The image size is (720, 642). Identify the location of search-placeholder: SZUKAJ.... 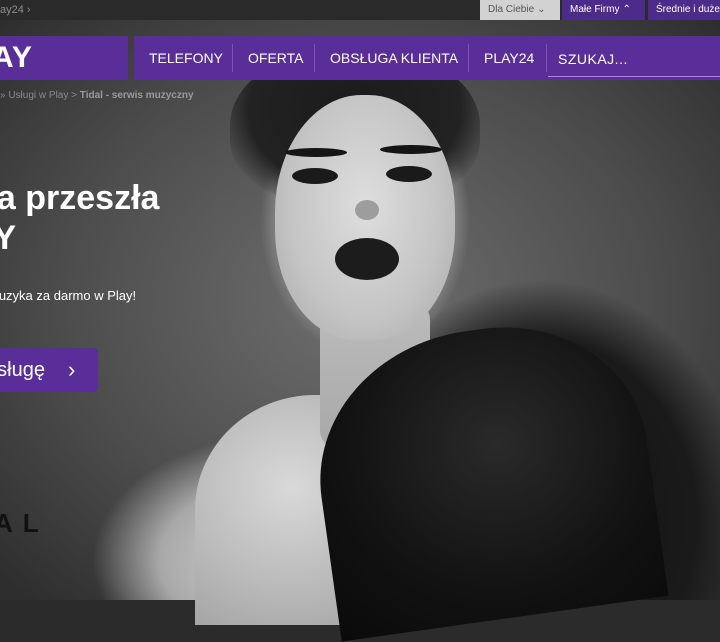
(593, 59).